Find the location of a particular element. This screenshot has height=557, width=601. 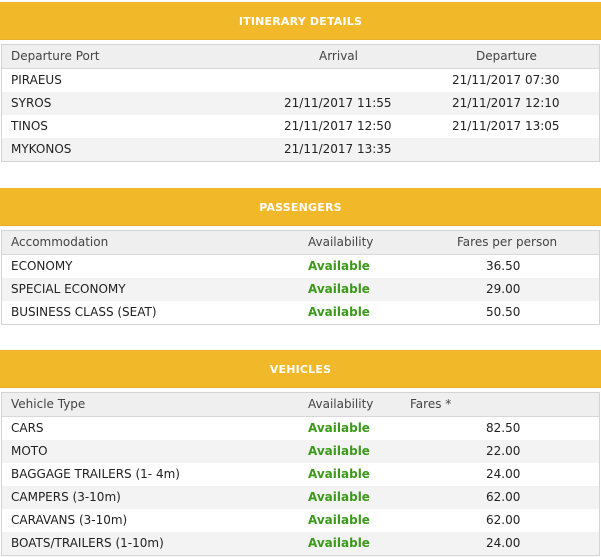

vehicles-title: VEHICLES is located at coordinates (300, 369).